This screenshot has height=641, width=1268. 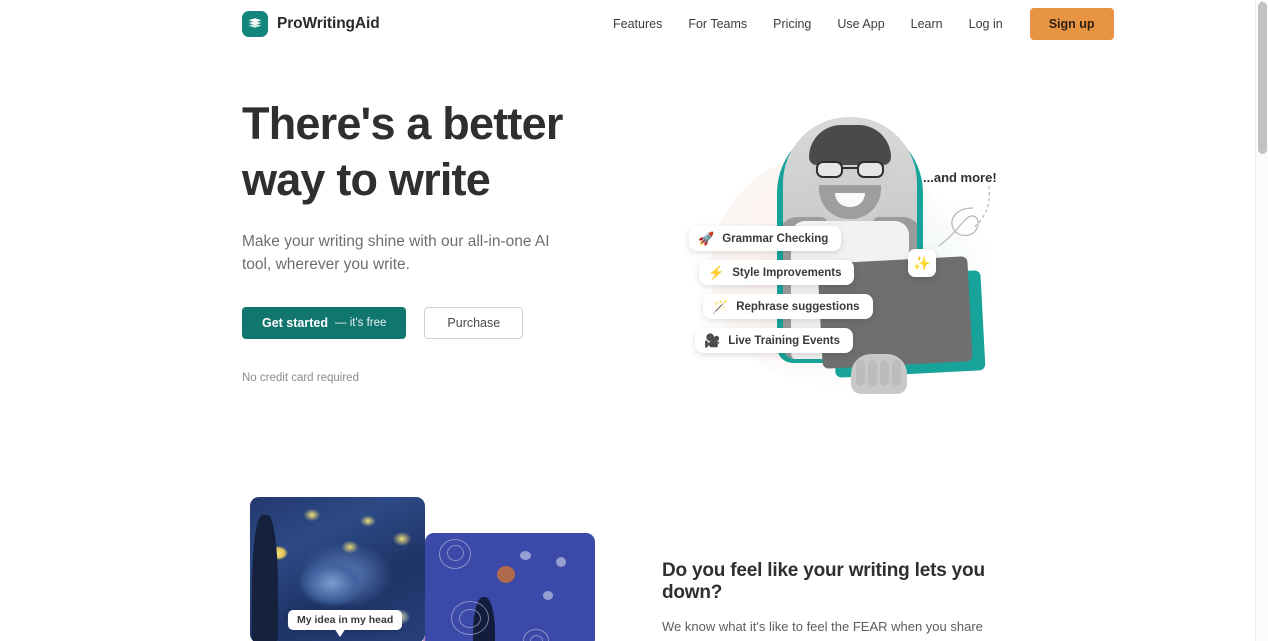 I want to click on scrollbar-thumb, so click(x=1262, y=78).